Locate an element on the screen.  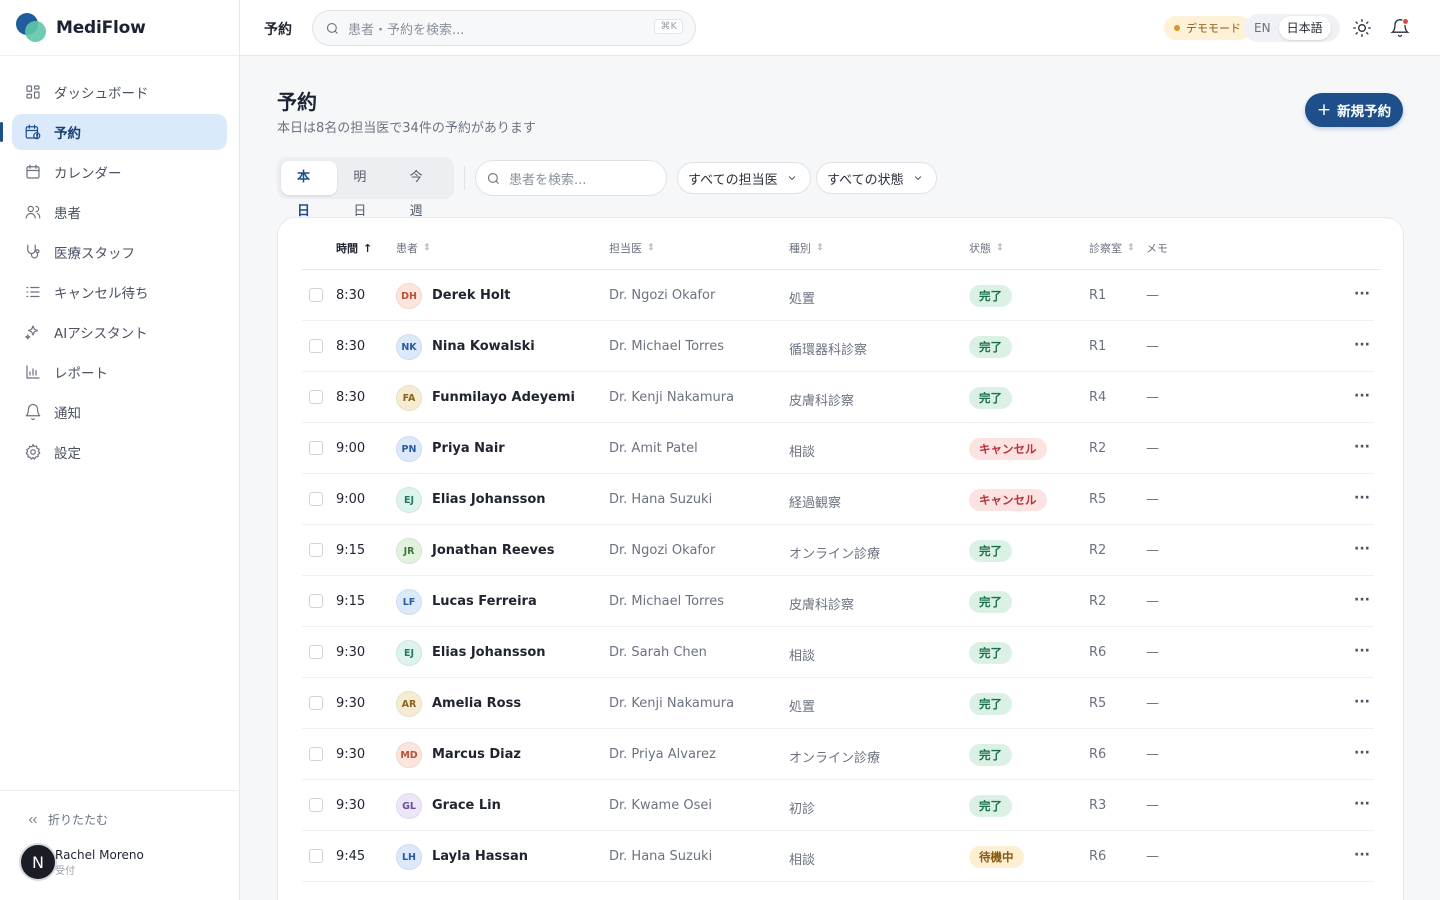
column-doctor: 担当医 ⇕ is located at coordinates (632, 248).